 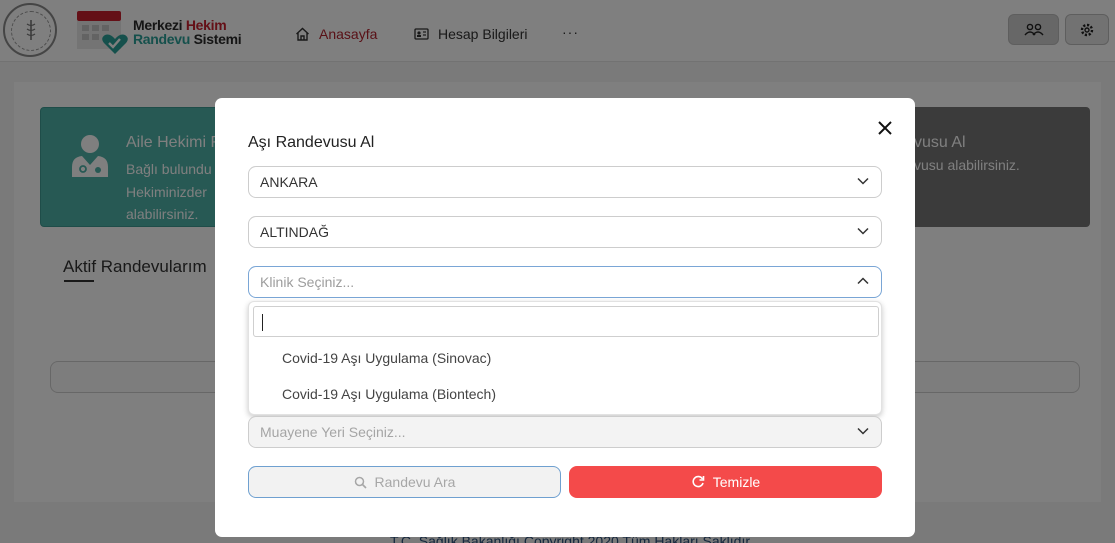 I want to click on district-select-value: ALTINDAĞ, so click(x=294, y=232).